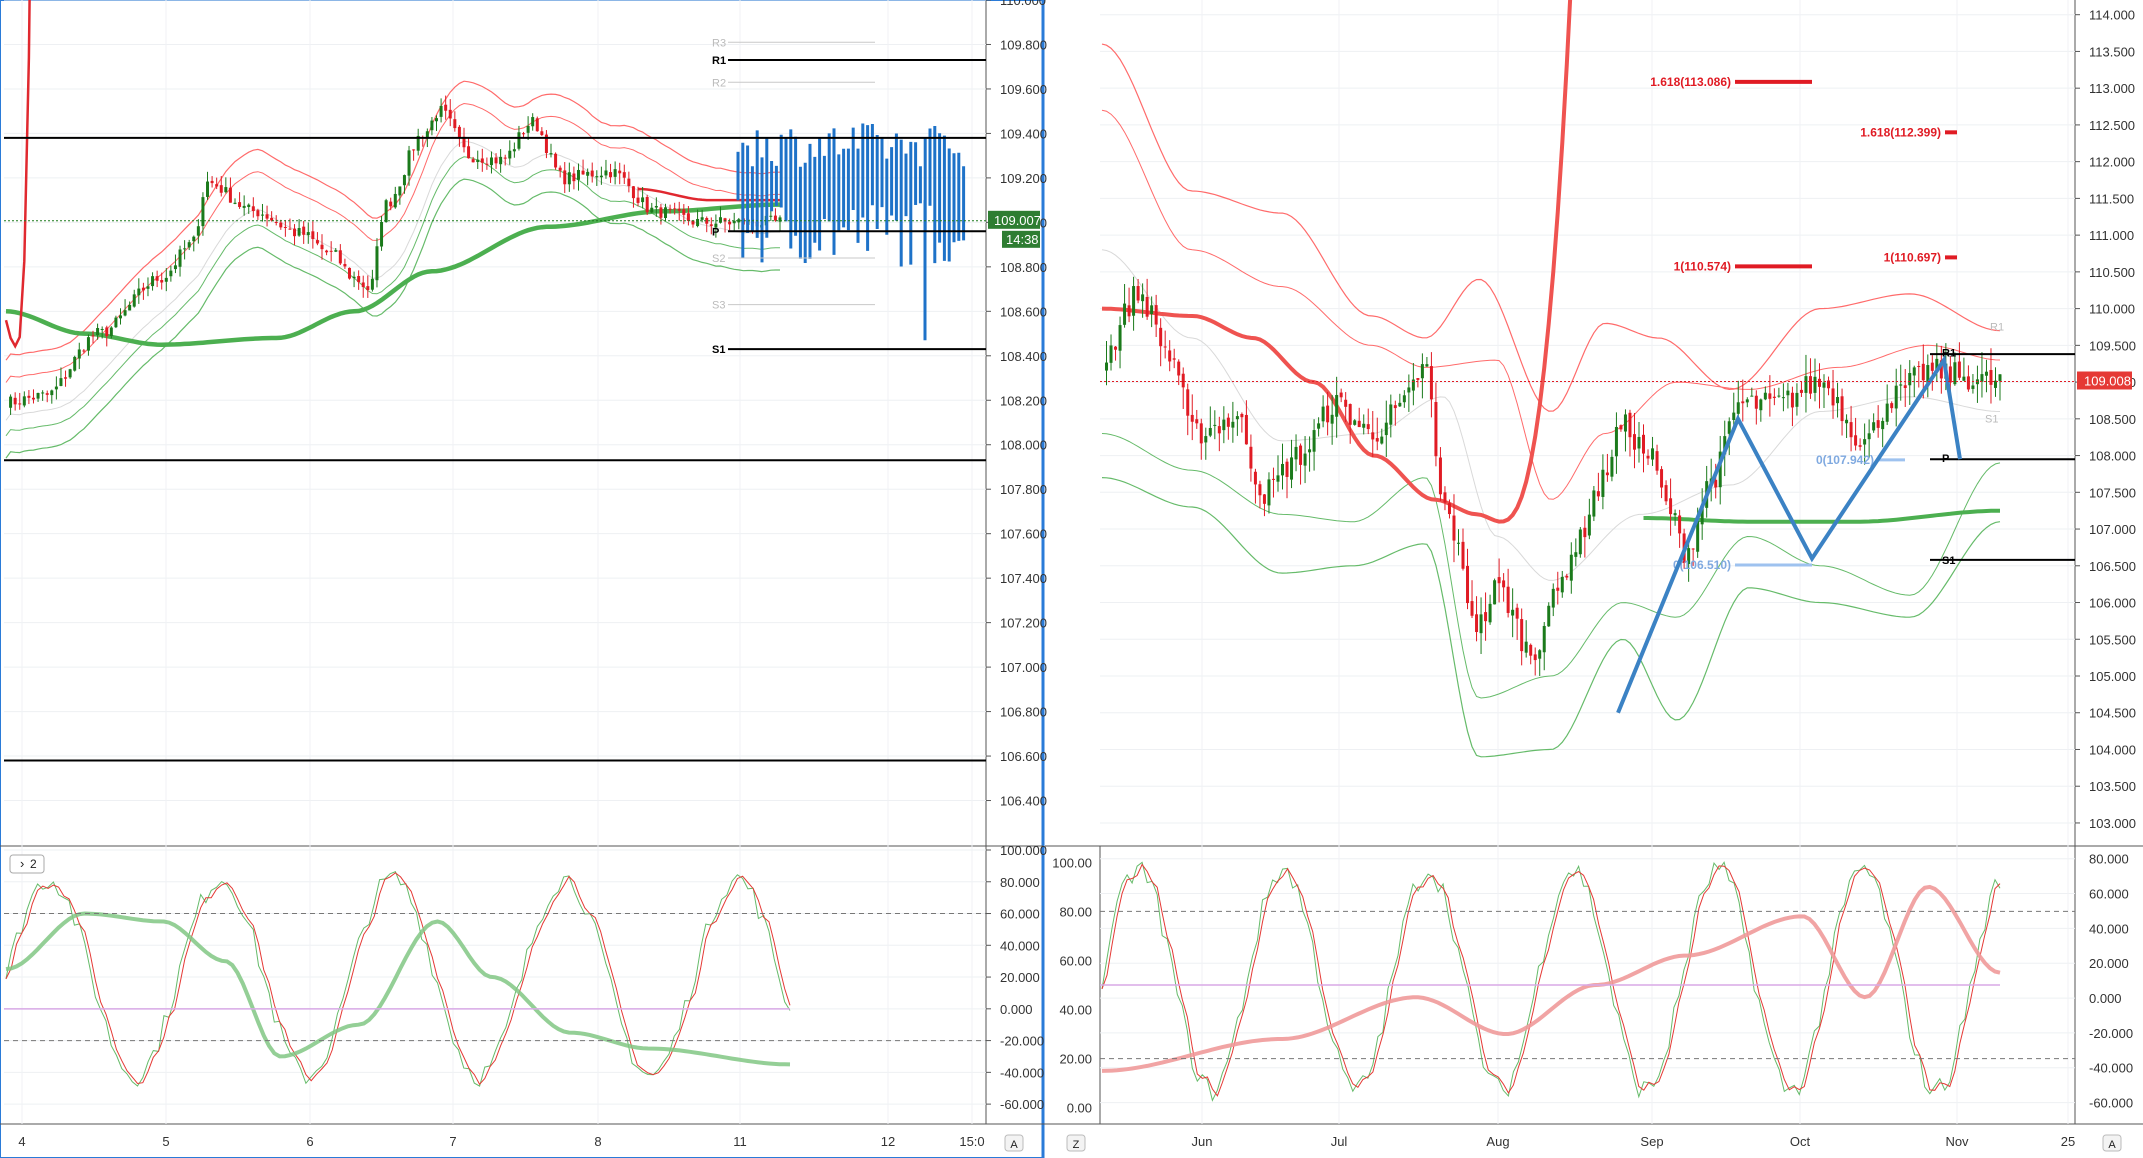 Image resolution: width=2143 pixels, height=1158 pixels. I want to click on right-price-tick-label: 114.000, so click(2112, 15).